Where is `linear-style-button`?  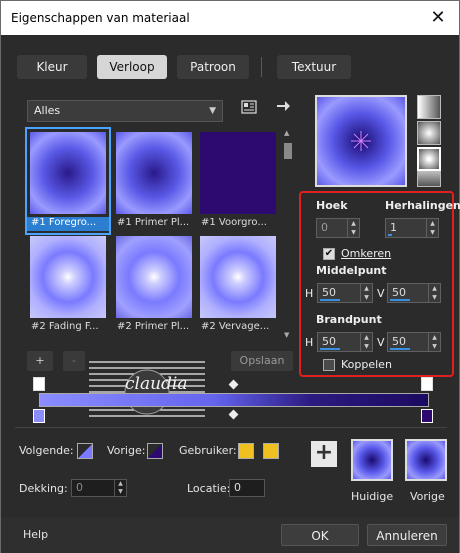
linear-style-button is located at coordinates (429, 107).